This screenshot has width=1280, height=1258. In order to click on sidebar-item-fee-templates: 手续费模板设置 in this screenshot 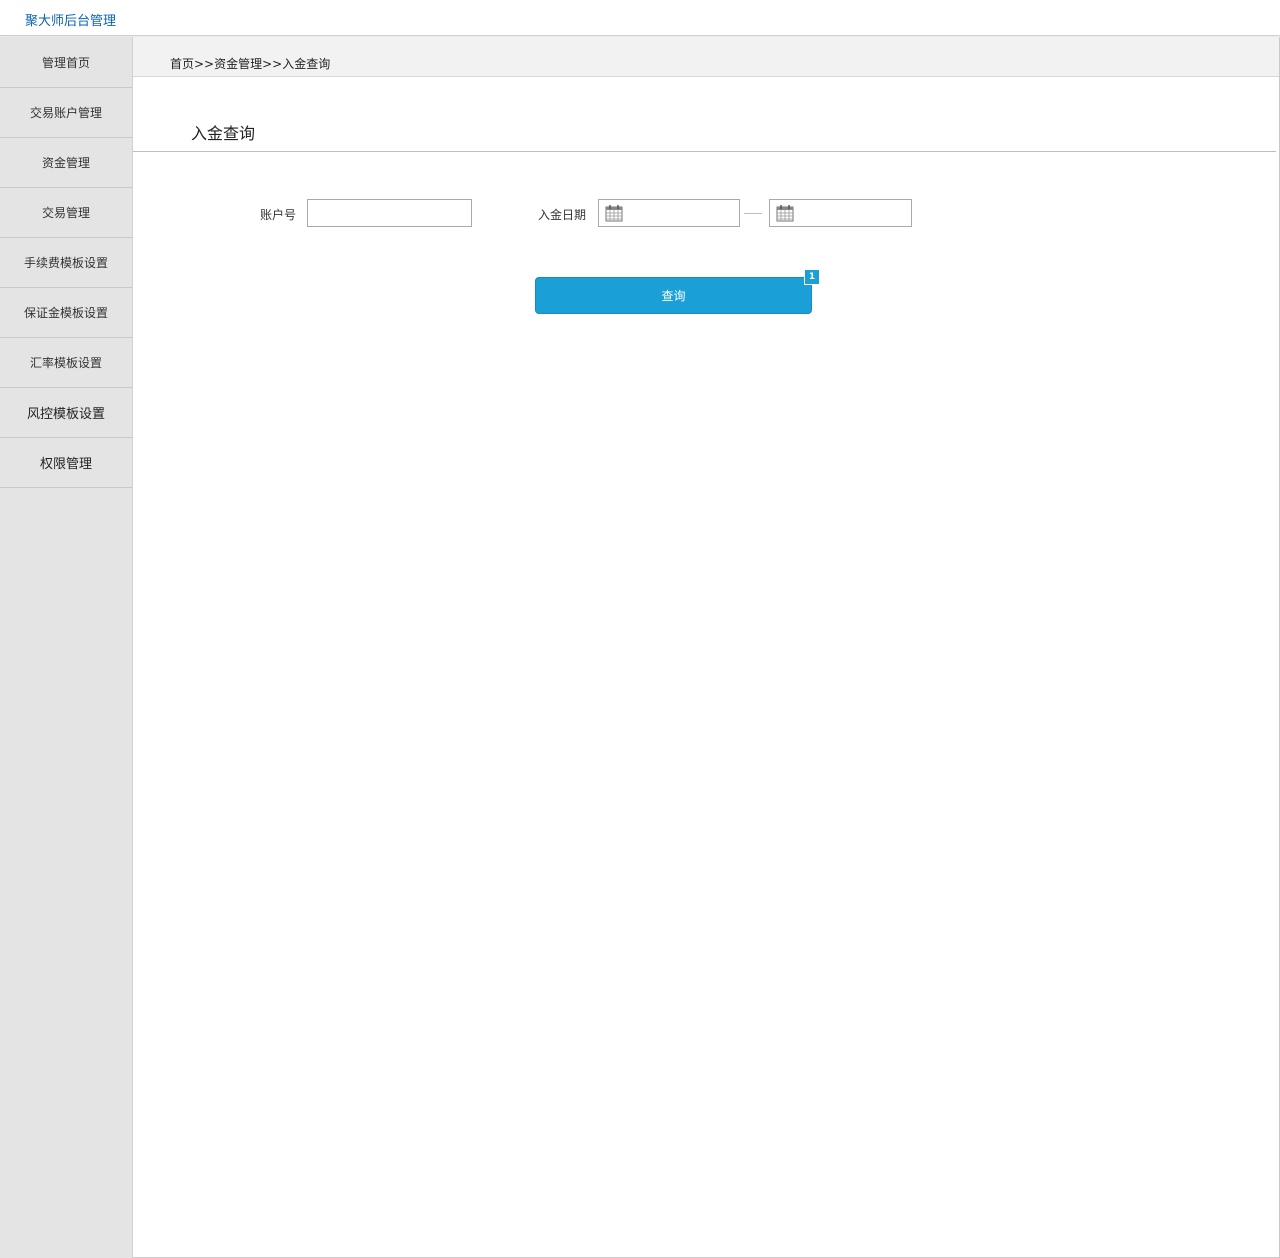, I will do `click(66, 263)`.